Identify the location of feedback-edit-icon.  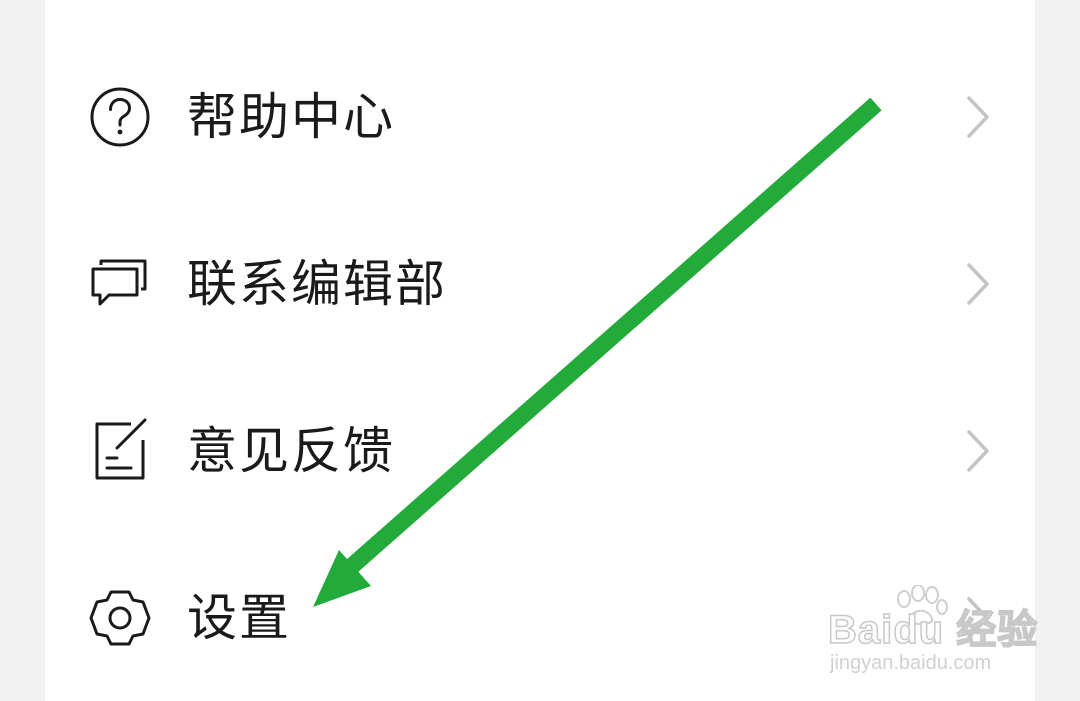
(120, 451).